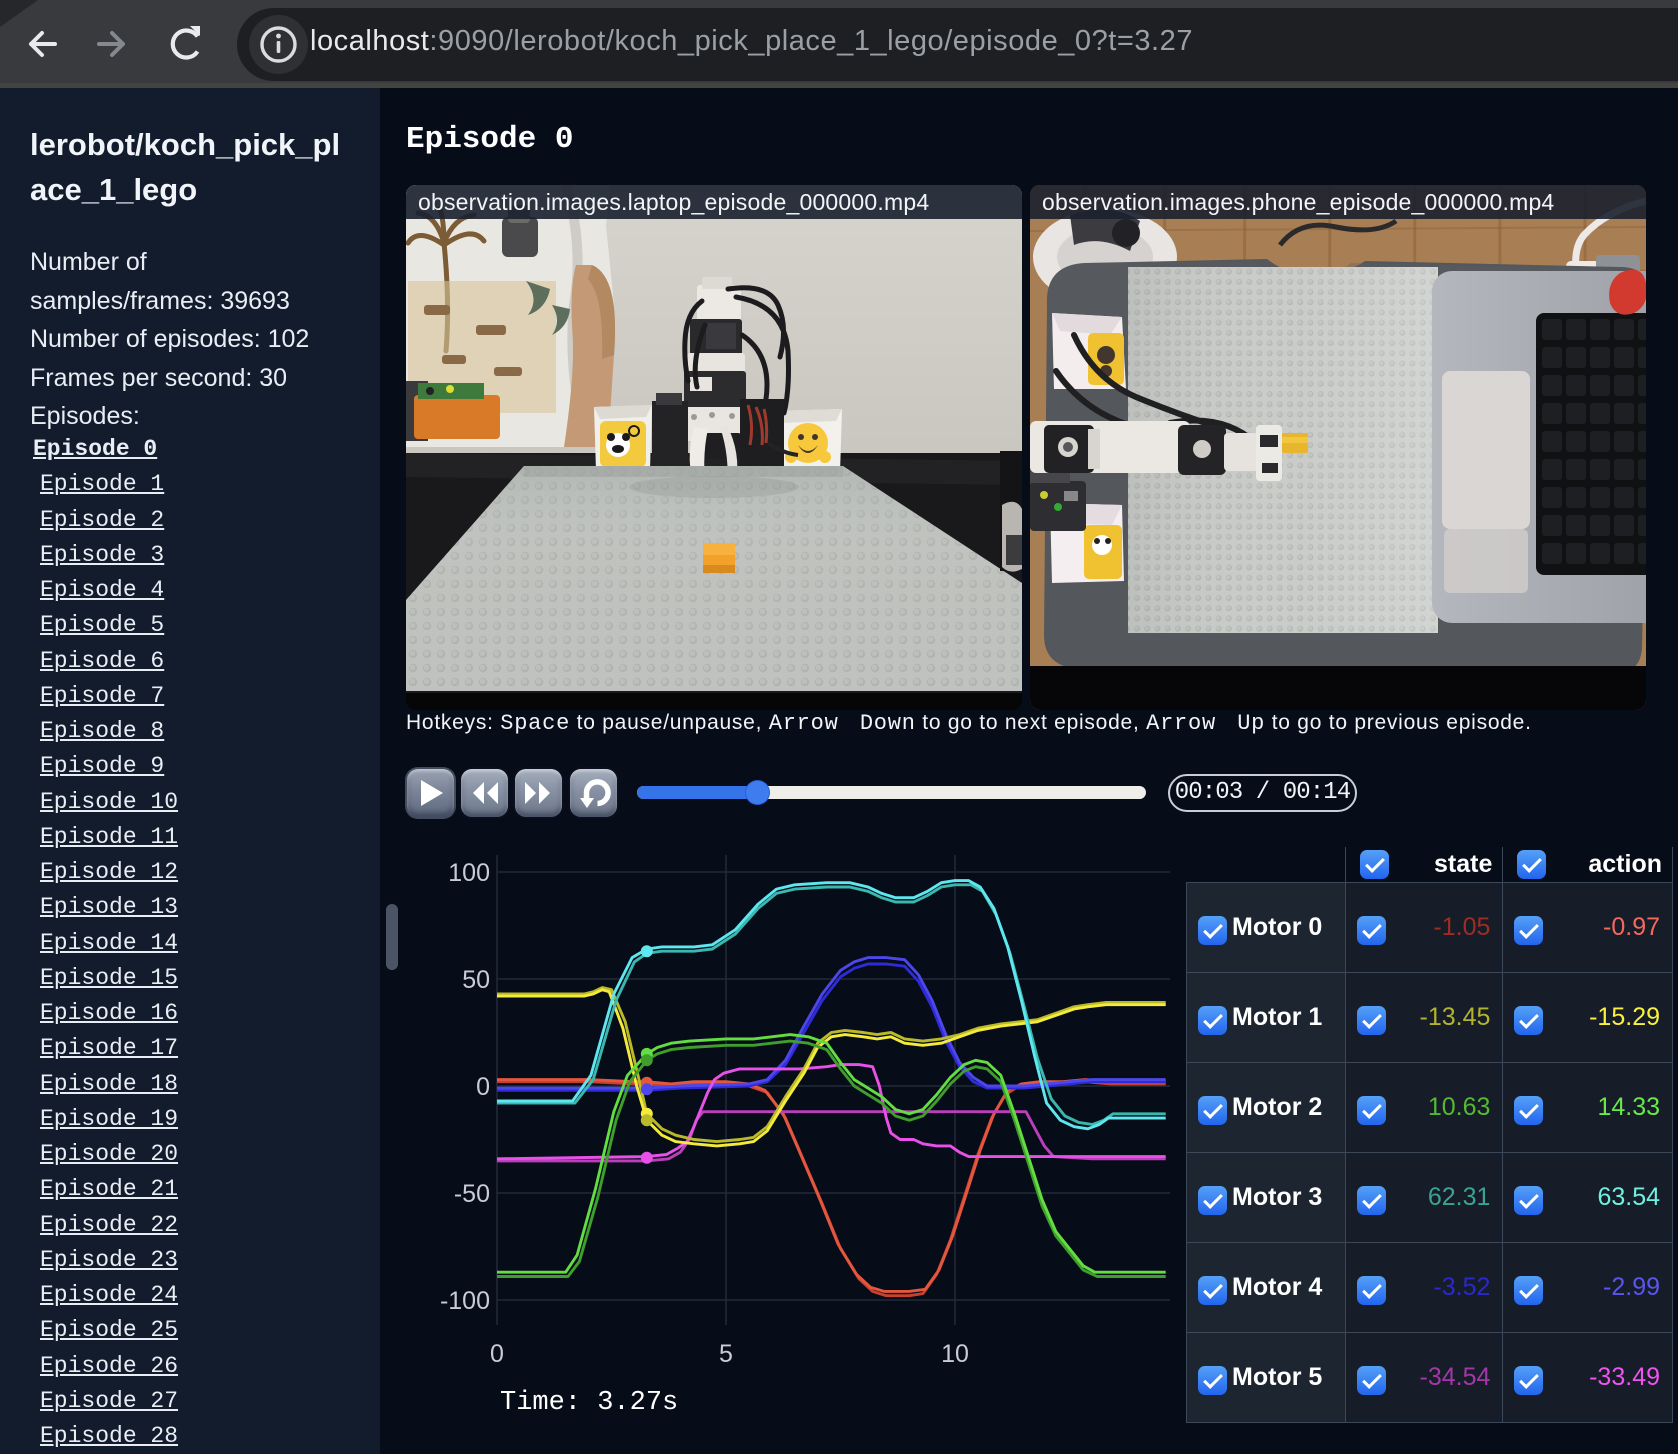 The image size is (1678, 1454). Describe the element at coordinates (465, 1301) in the screenshot. I see `svg-text: -100` at that location.